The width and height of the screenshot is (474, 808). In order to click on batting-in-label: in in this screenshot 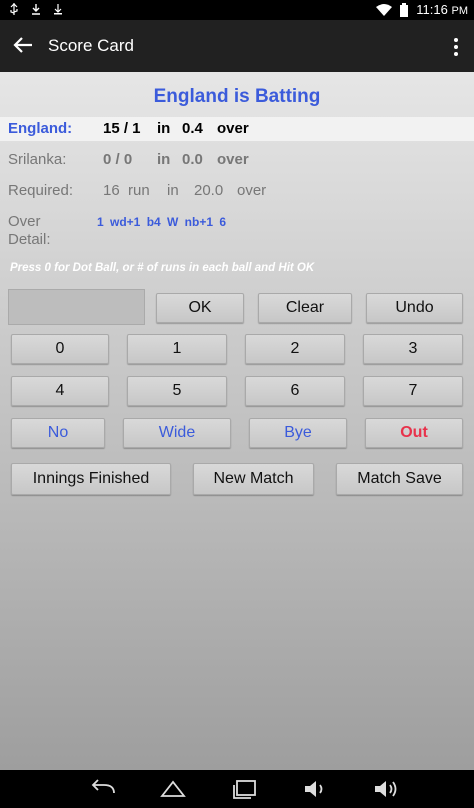, I will do `click(164, 128)`.